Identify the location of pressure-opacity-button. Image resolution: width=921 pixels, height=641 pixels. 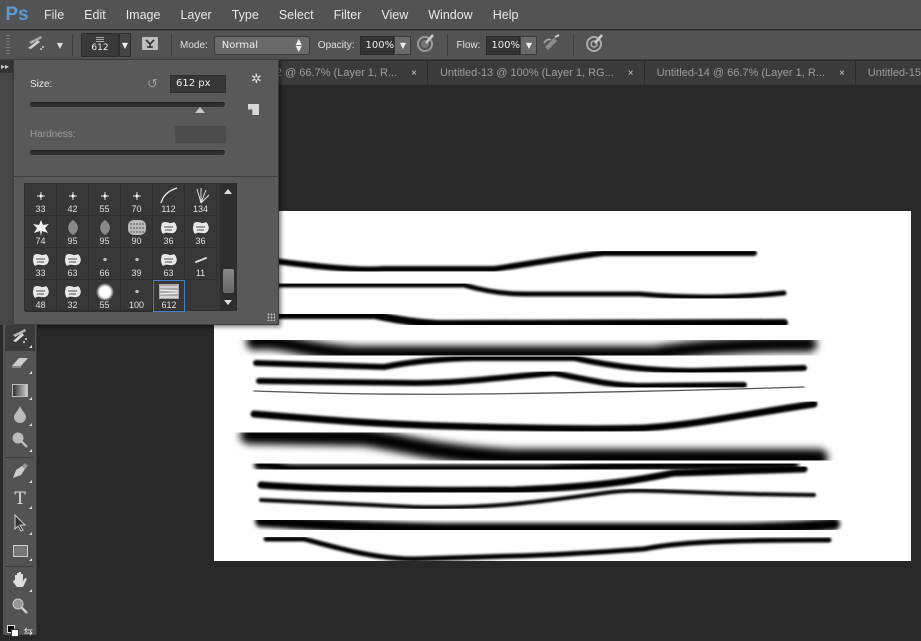
(426, 45).